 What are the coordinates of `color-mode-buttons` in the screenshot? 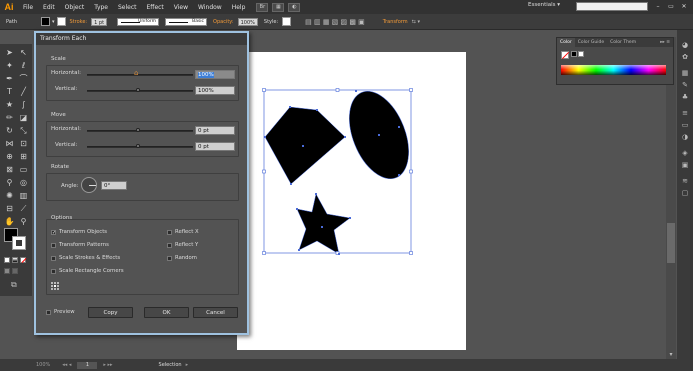 It's located at (16, 260).